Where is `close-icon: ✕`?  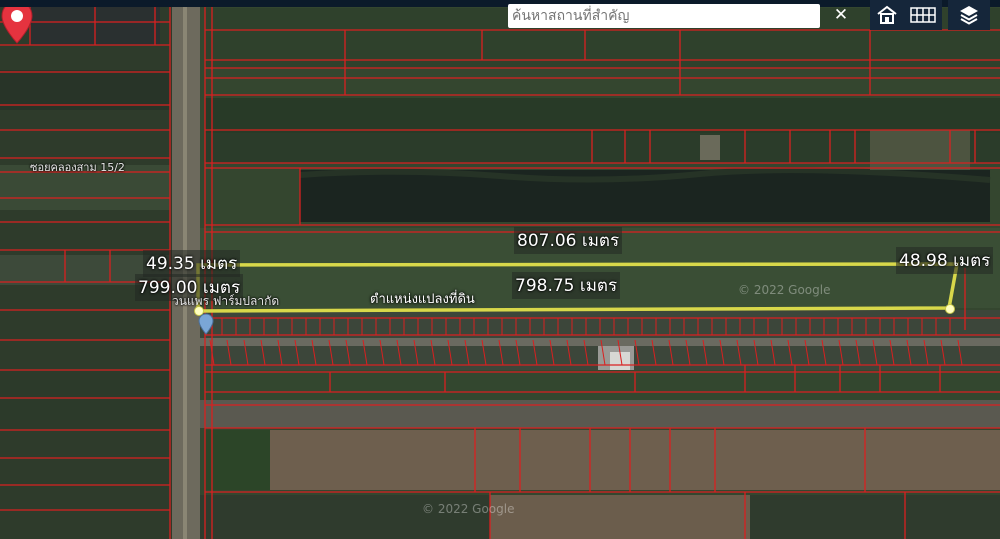
close-icon: ✕ is located at coordinates (841, 15).